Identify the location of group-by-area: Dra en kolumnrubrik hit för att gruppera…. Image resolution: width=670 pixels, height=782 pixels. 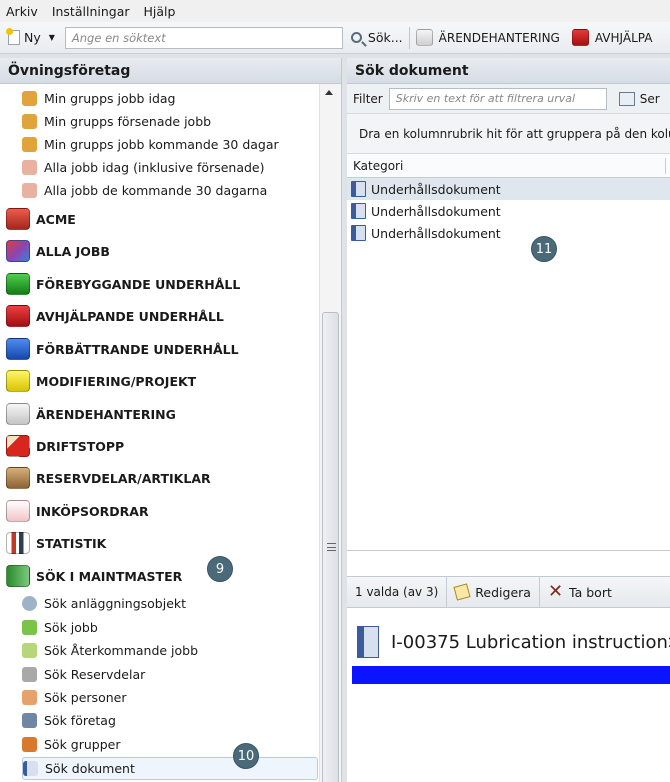
(508, 134).